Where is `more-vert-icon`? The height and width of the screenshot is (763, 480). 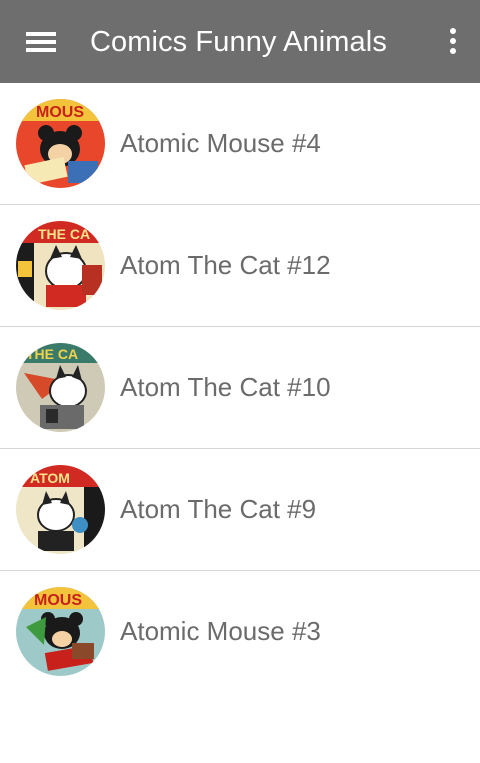
more-vert-icon is located at coordinates (453, 42).